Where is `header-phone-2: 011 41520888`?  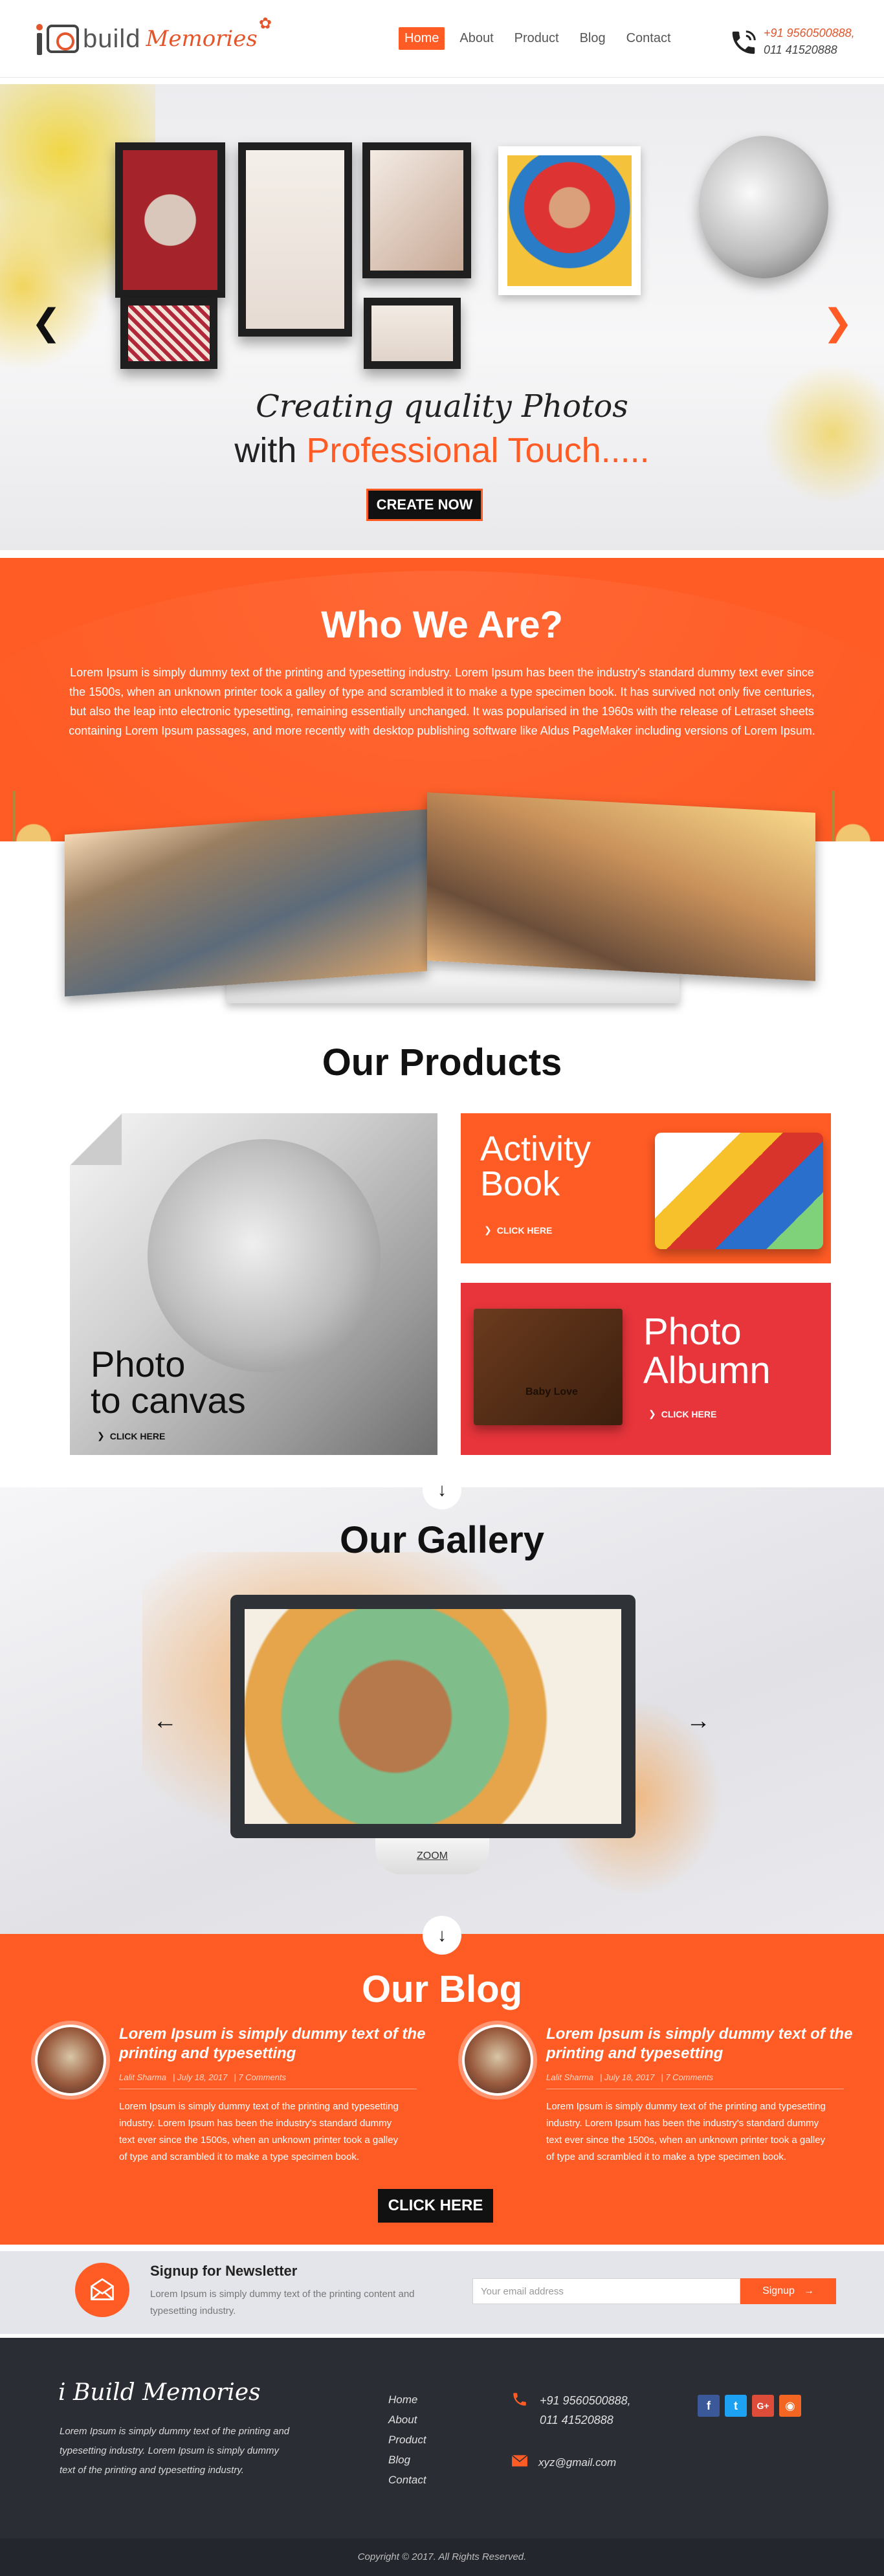 header-phone-2: 011 41520888 is located at coordinates (809, 49).